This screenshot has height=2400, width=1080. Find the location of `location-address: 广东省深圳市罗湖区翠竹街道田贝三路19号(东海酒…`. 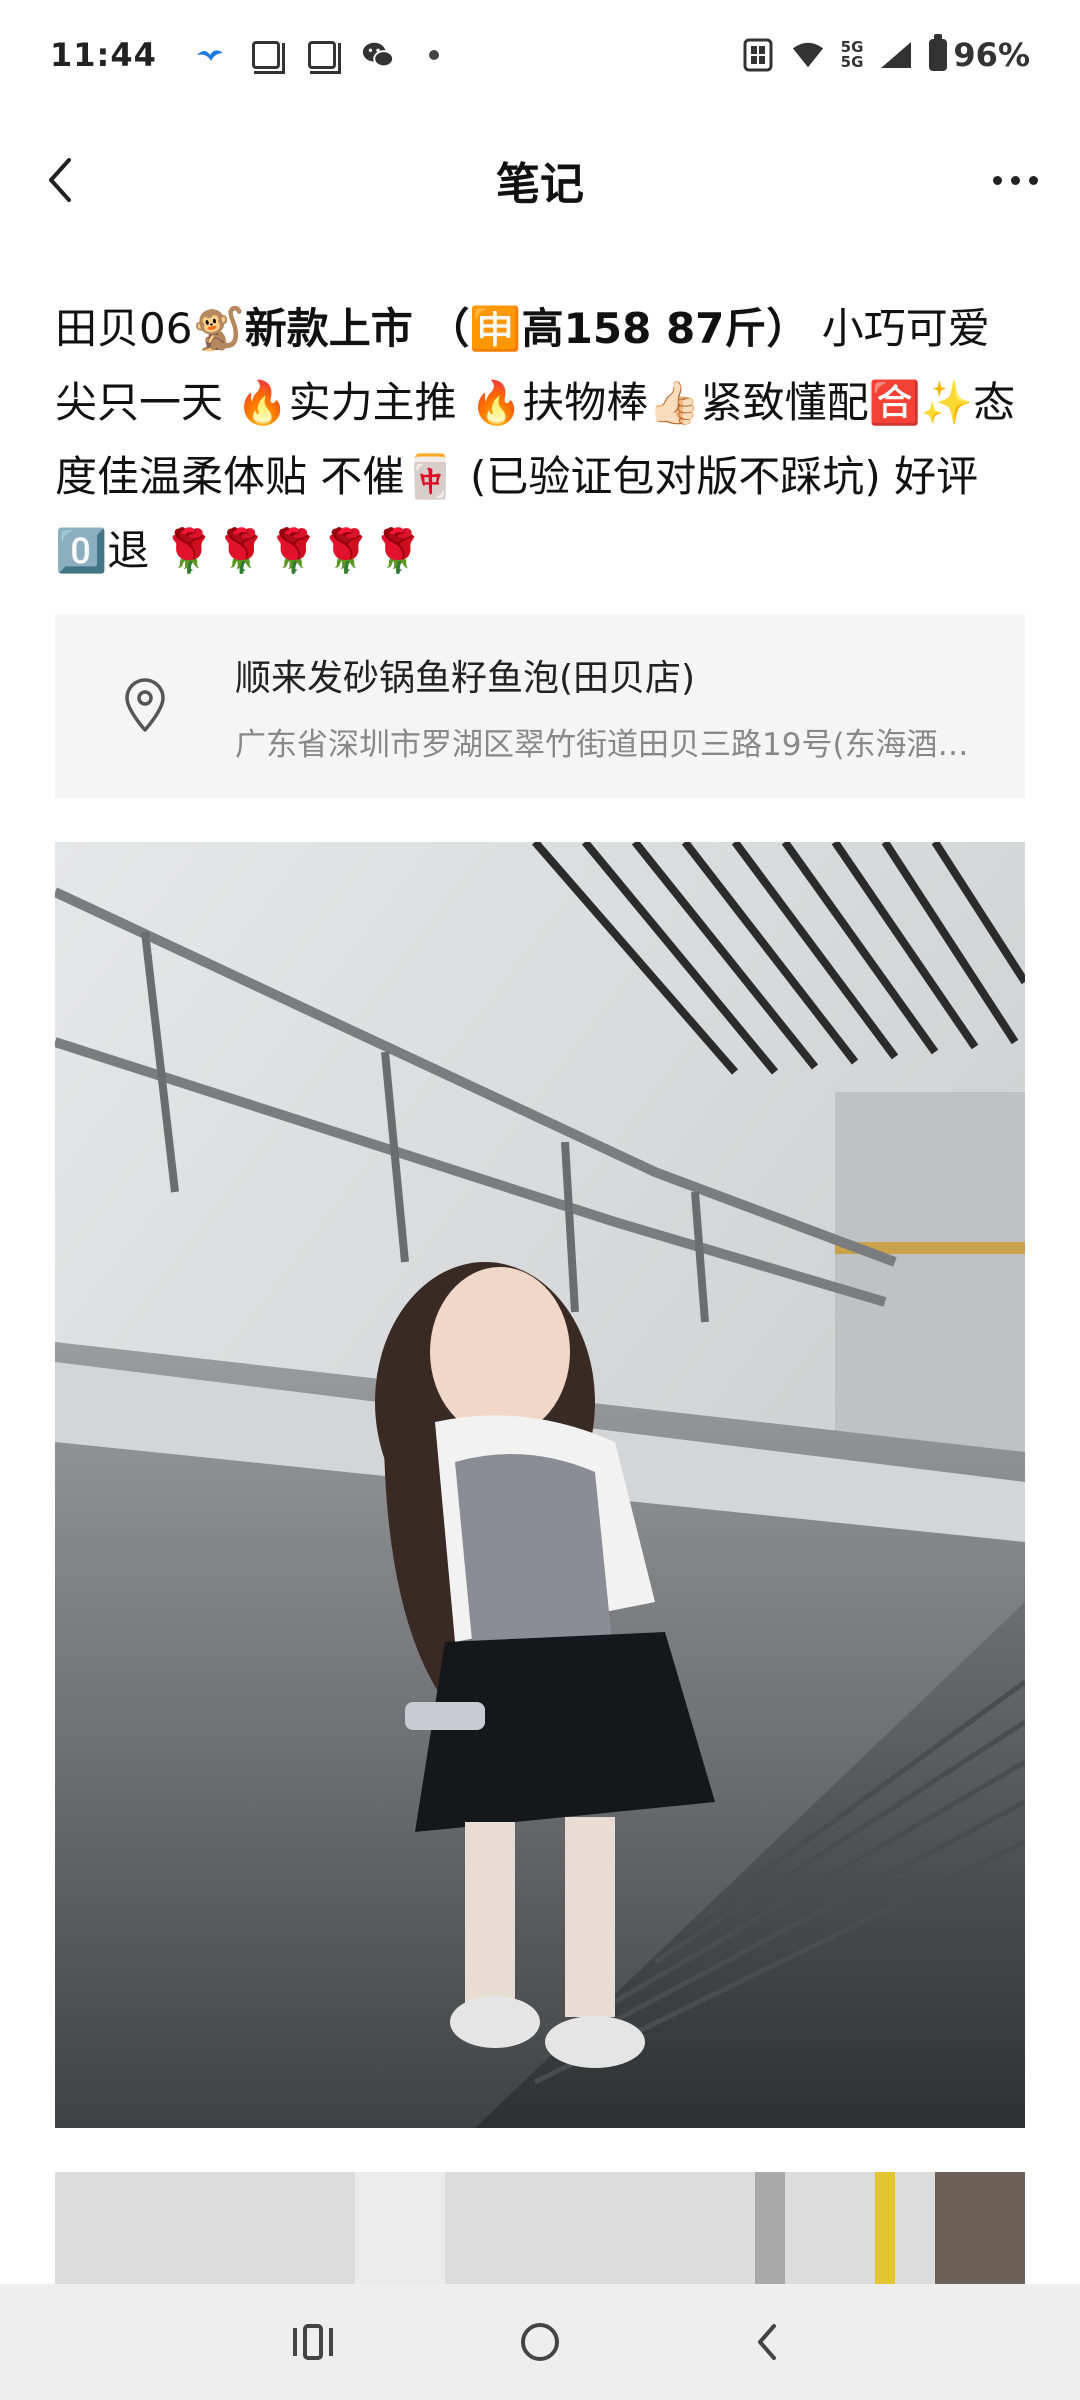

location-address: 广东省深圳市罗湖区翠竹街道田贝三路19号(东海酒… is located at coordinates (602, 744).